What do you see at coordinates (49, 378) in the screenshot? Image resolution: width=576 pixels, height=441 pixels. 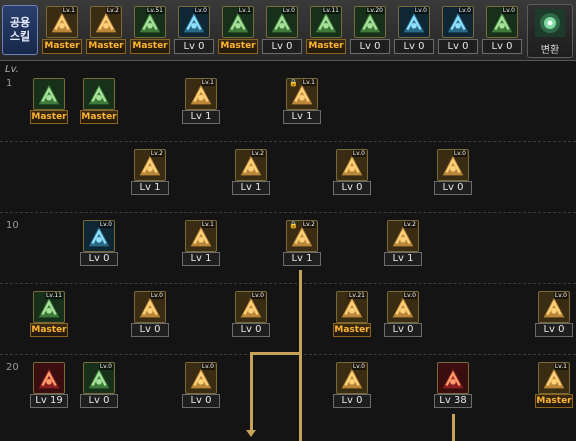 I see `red-sword-icon` at bounding box center [49, 378].